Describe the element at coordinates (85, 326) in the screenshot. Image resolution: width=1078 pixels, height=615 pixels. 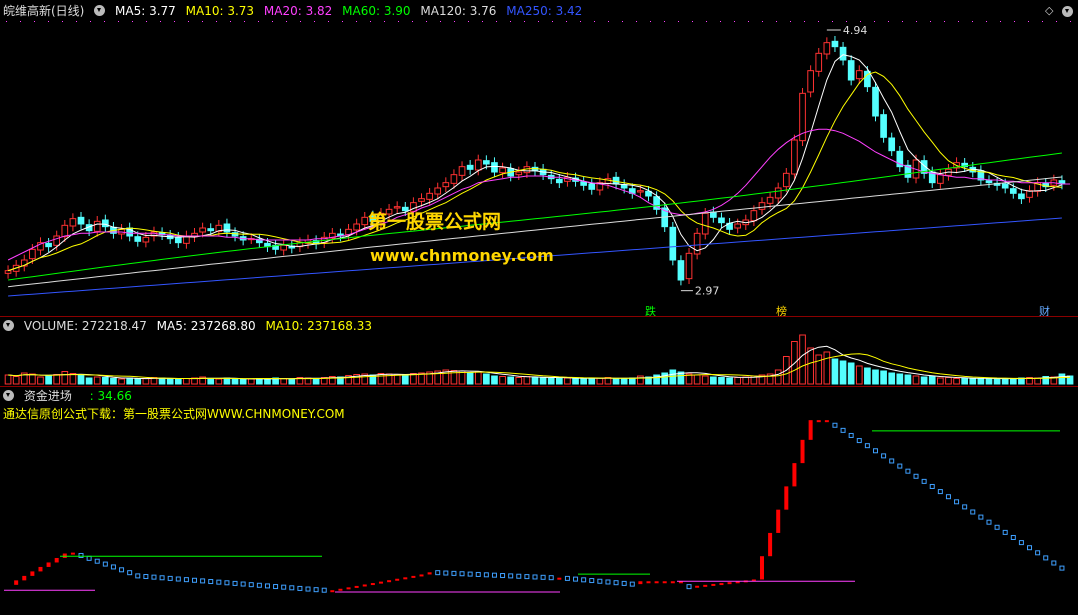
I see `volume-value: VOLUME: 272218.47` at that location.